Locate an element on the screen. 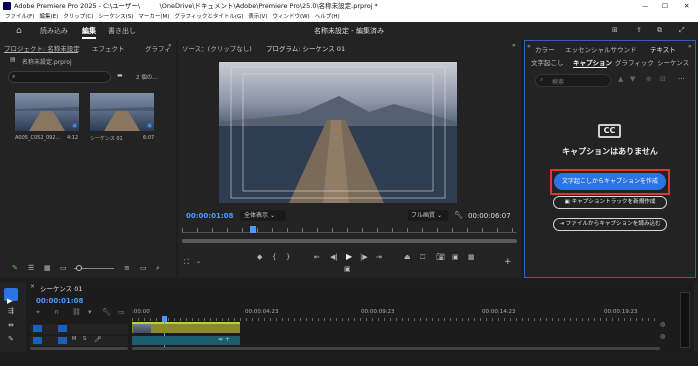 The width and height of the screenshot is (698, 366). menu-view: 表示(V) is located at coordinates (257, 17).